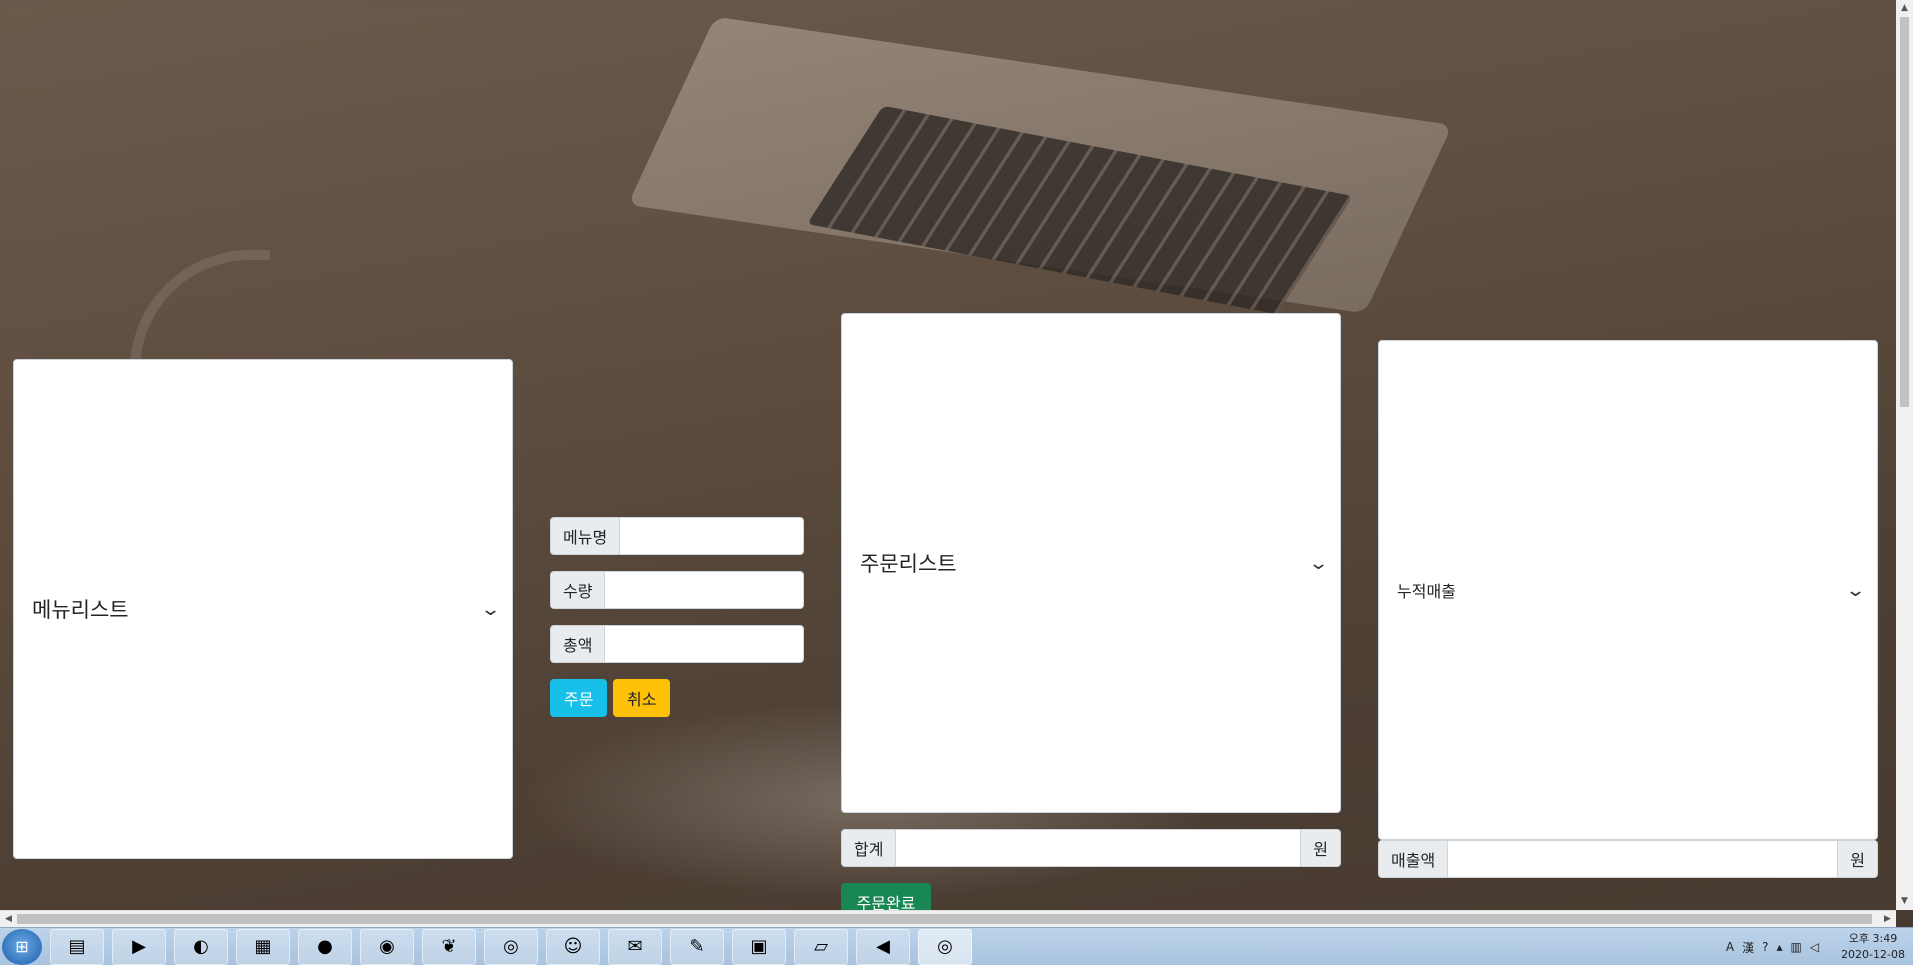 The image size is (1913, 965). What do you see at coordinates (1426, 591) in the screenshot?
I see `sales-list-label: 누적매출` at bounding box center [1426, 591].